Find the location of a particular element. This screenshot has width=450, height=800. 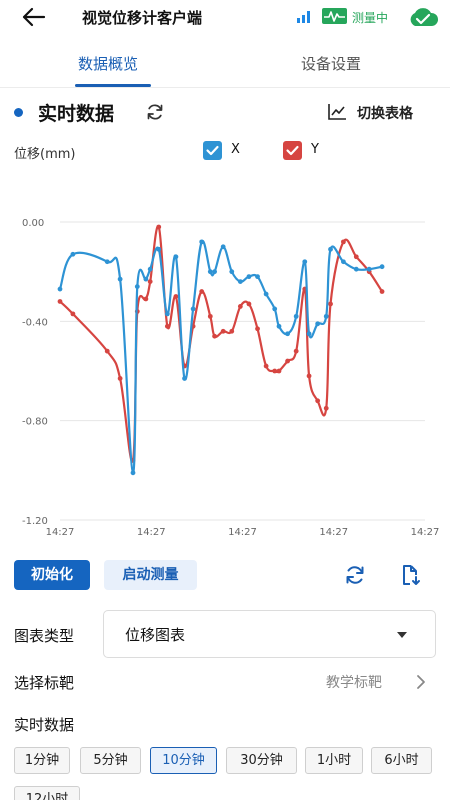

tab-device-settings: 设备设置 is located at coordinates (331, 63).